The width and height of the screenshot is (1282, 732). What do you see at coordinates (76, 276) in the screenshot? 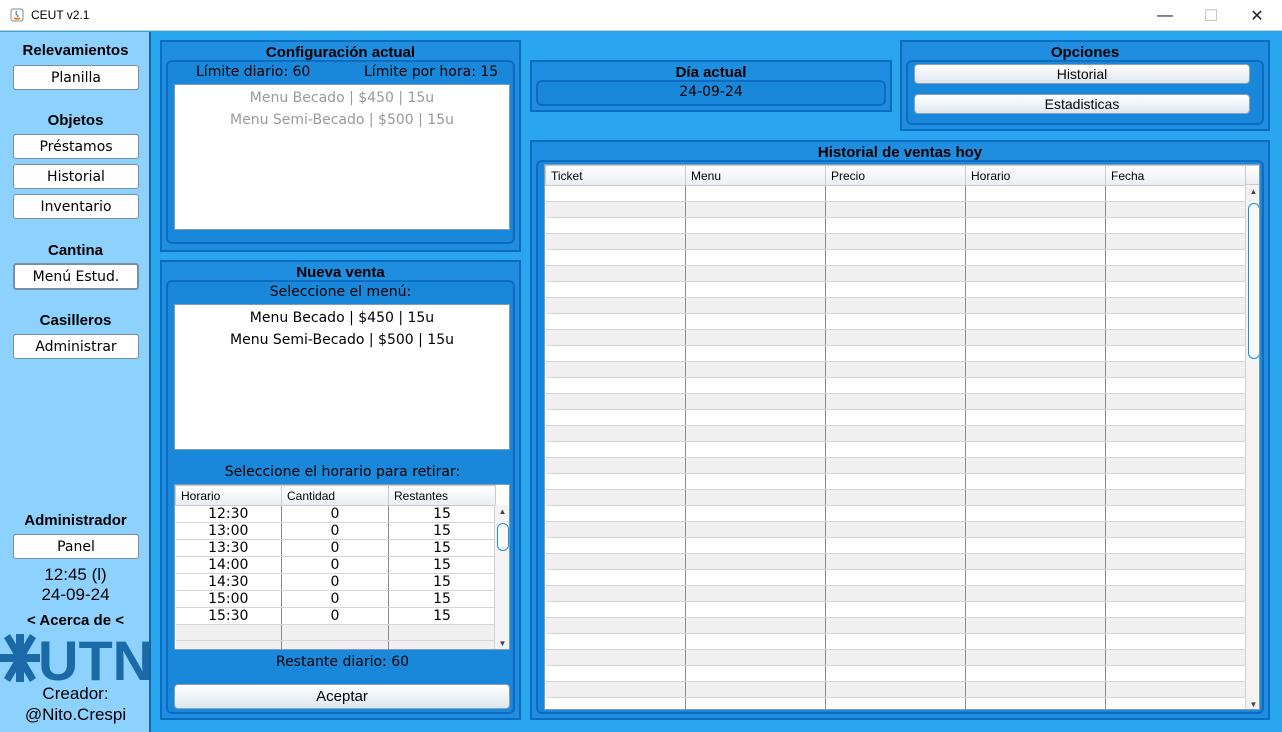
I see `menu-estud-button: Menú Estud.` at bounding box center [76, 276].